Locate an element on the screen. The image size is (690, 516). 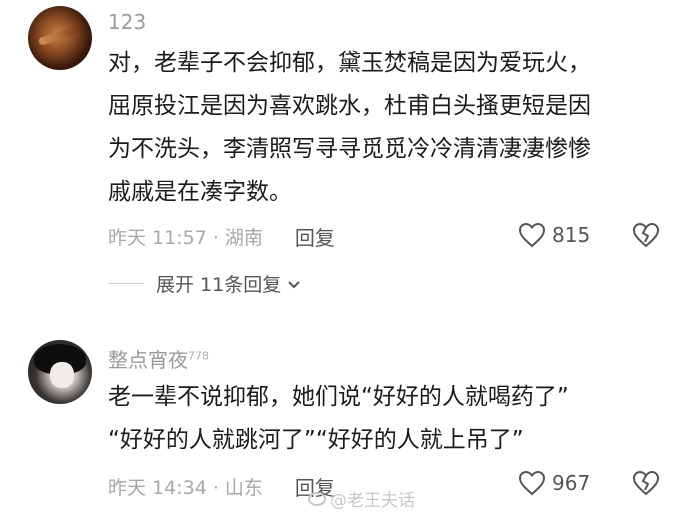
like-button: 815 is located at coordinates (554, 235).